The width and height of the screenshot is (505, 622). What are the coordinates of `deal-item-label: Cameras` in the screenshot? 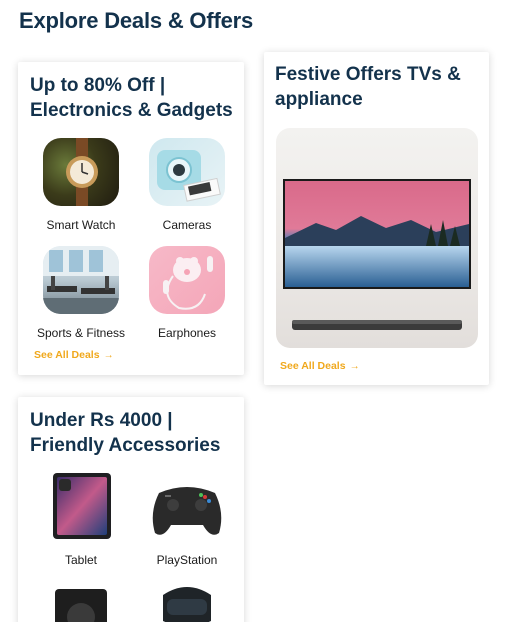 It's located at (187, 225).